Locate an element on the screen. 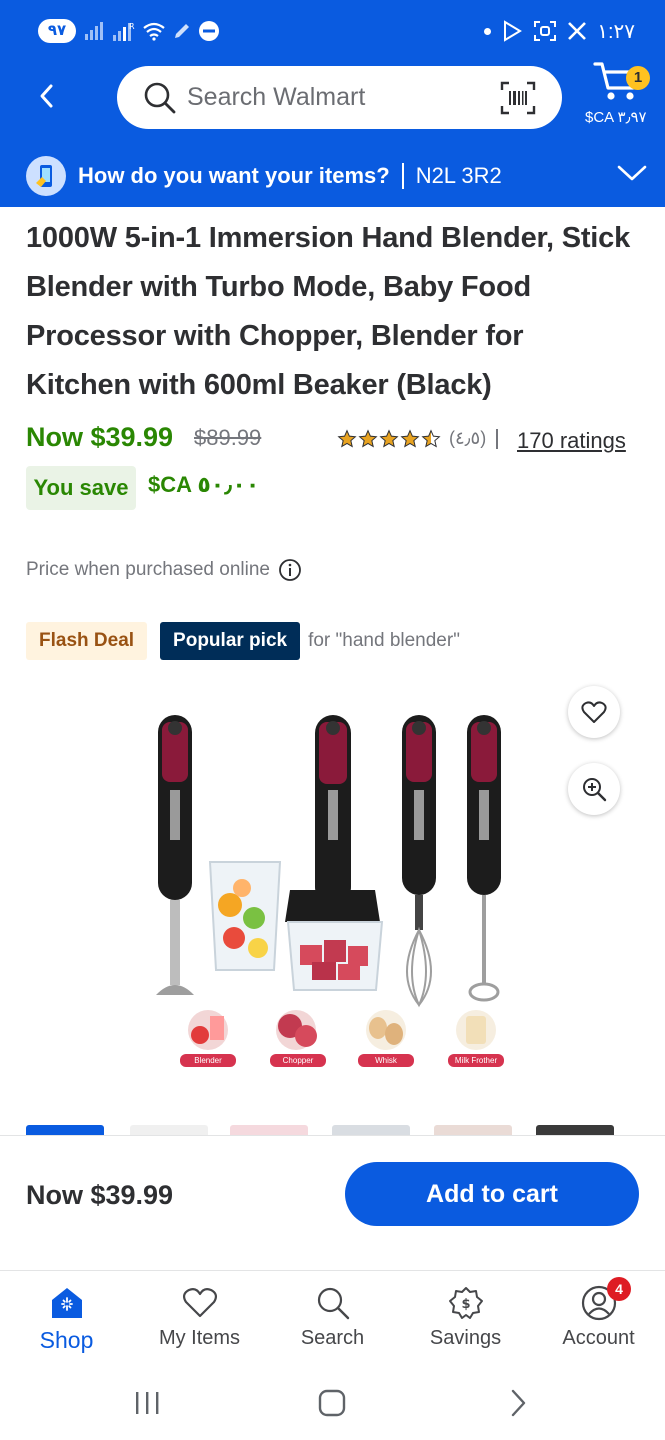  cart-total: $CA ٣٫٩٧ is located at coordinates (616, 117).